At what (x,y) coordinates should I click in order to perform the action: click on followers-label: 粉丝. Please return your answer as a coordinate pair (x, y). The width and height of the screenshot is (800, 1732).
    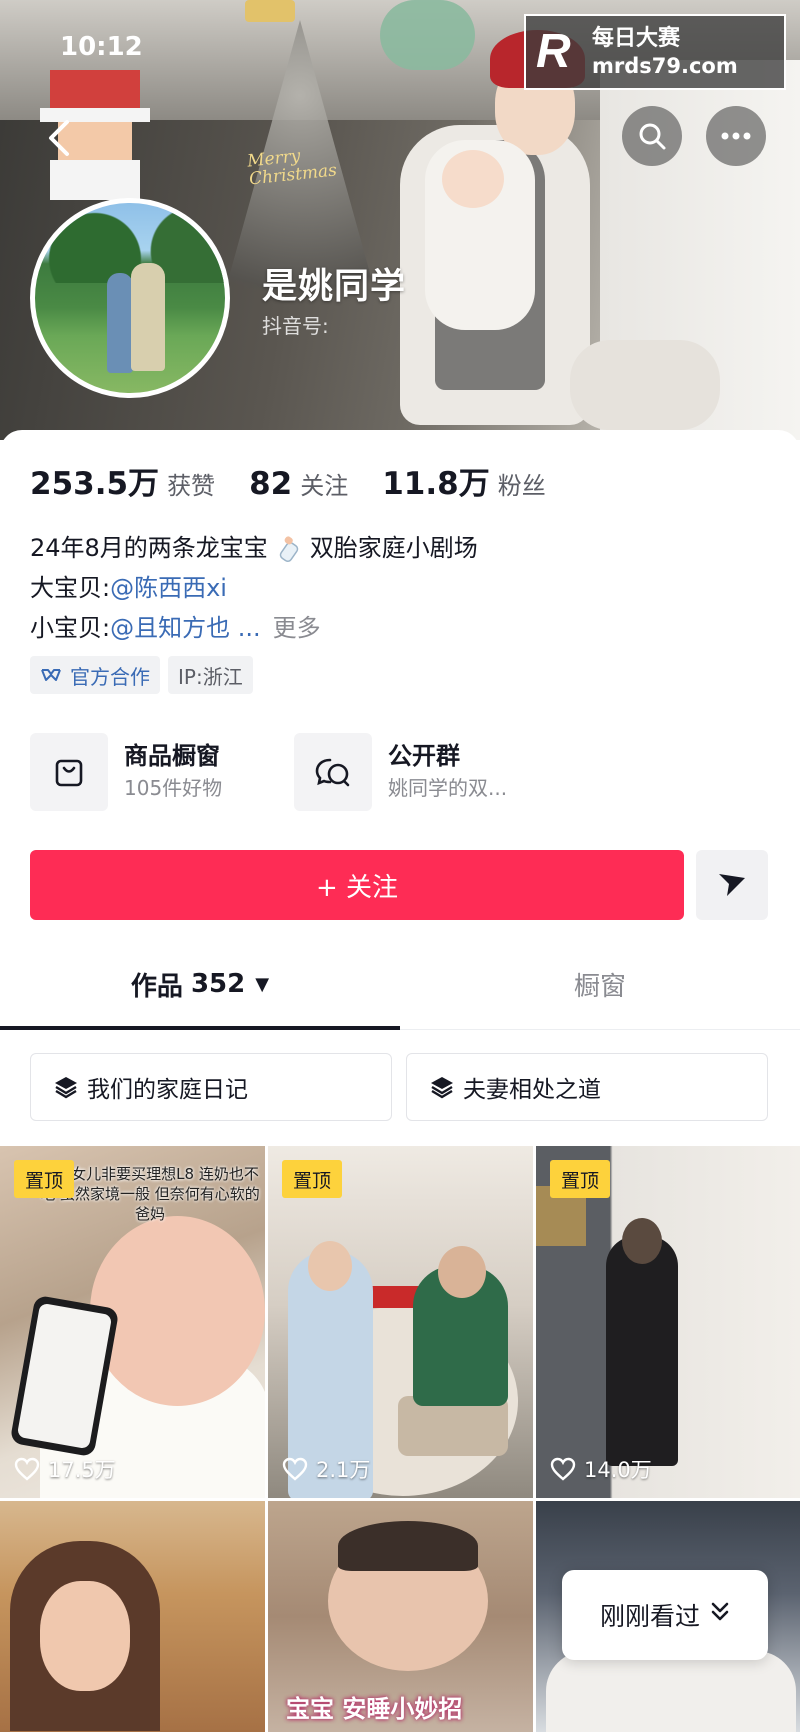
    Looking at the image, I should click on (522, 483).